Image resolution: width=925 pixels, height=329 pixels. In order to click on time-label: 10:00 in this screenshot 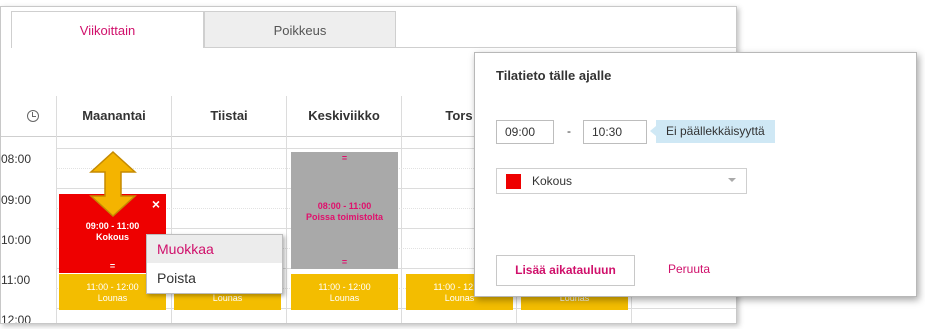, I will do `click(16, 240)`.